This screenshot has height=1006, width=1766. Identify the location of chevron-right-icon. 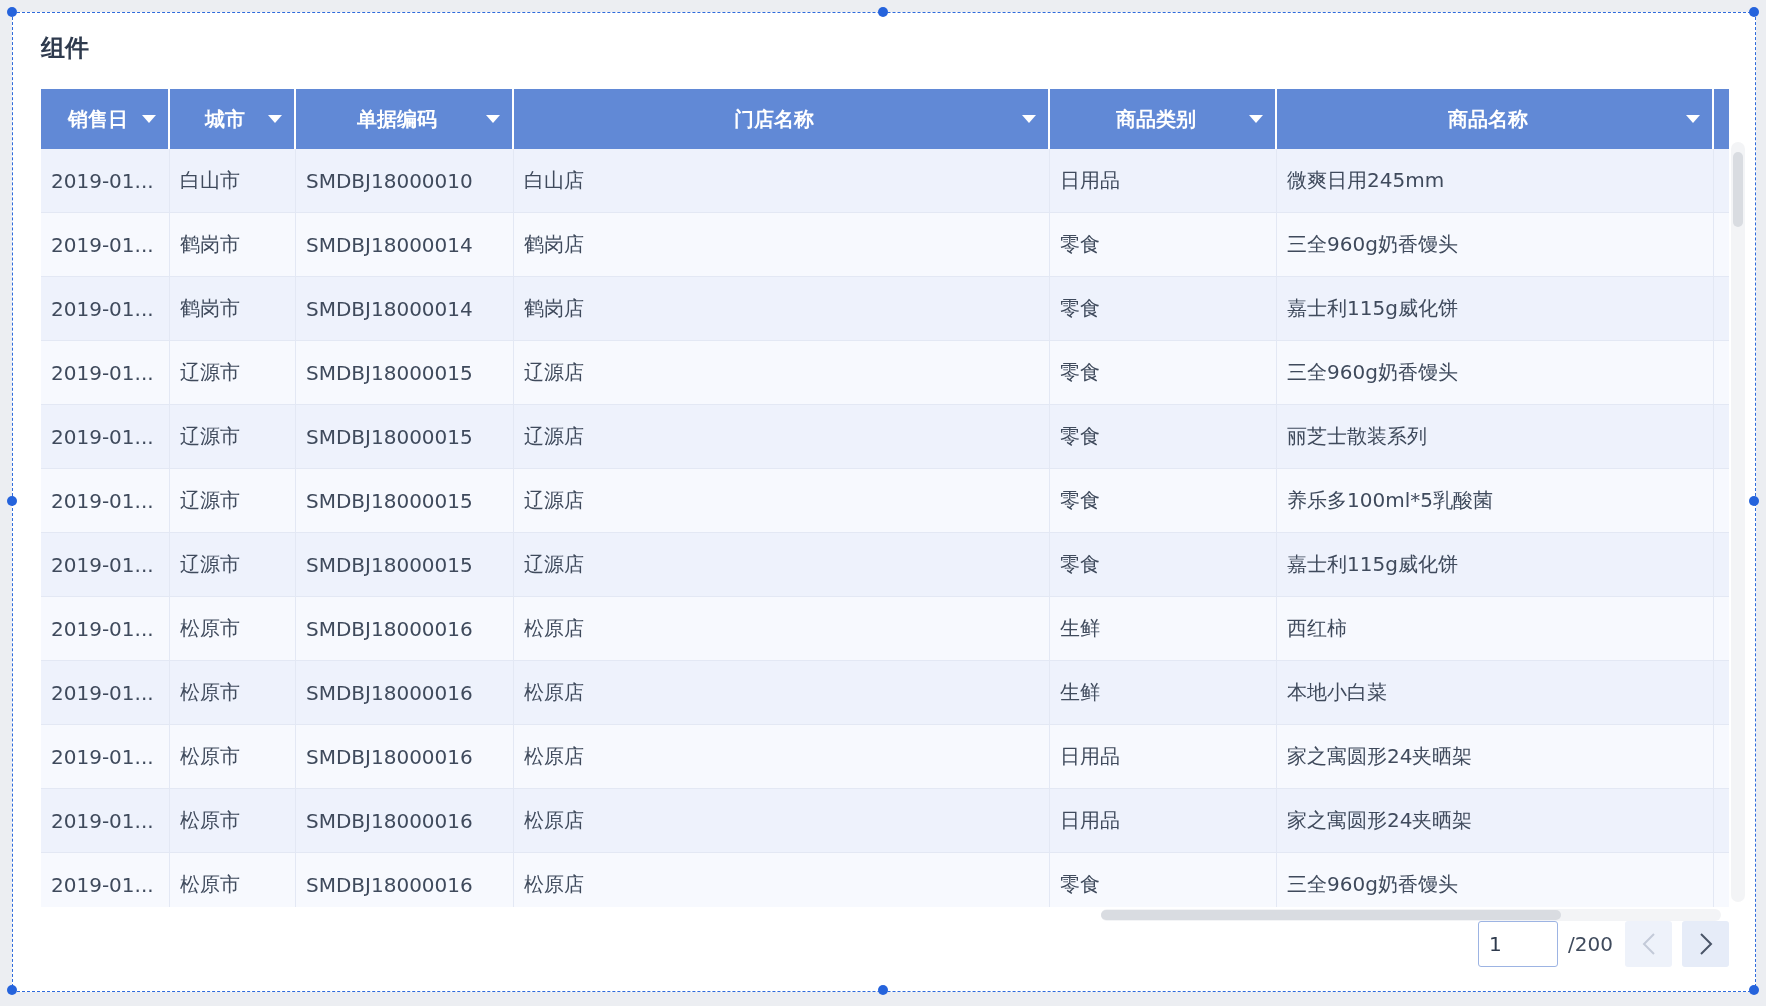
(1705, 944).